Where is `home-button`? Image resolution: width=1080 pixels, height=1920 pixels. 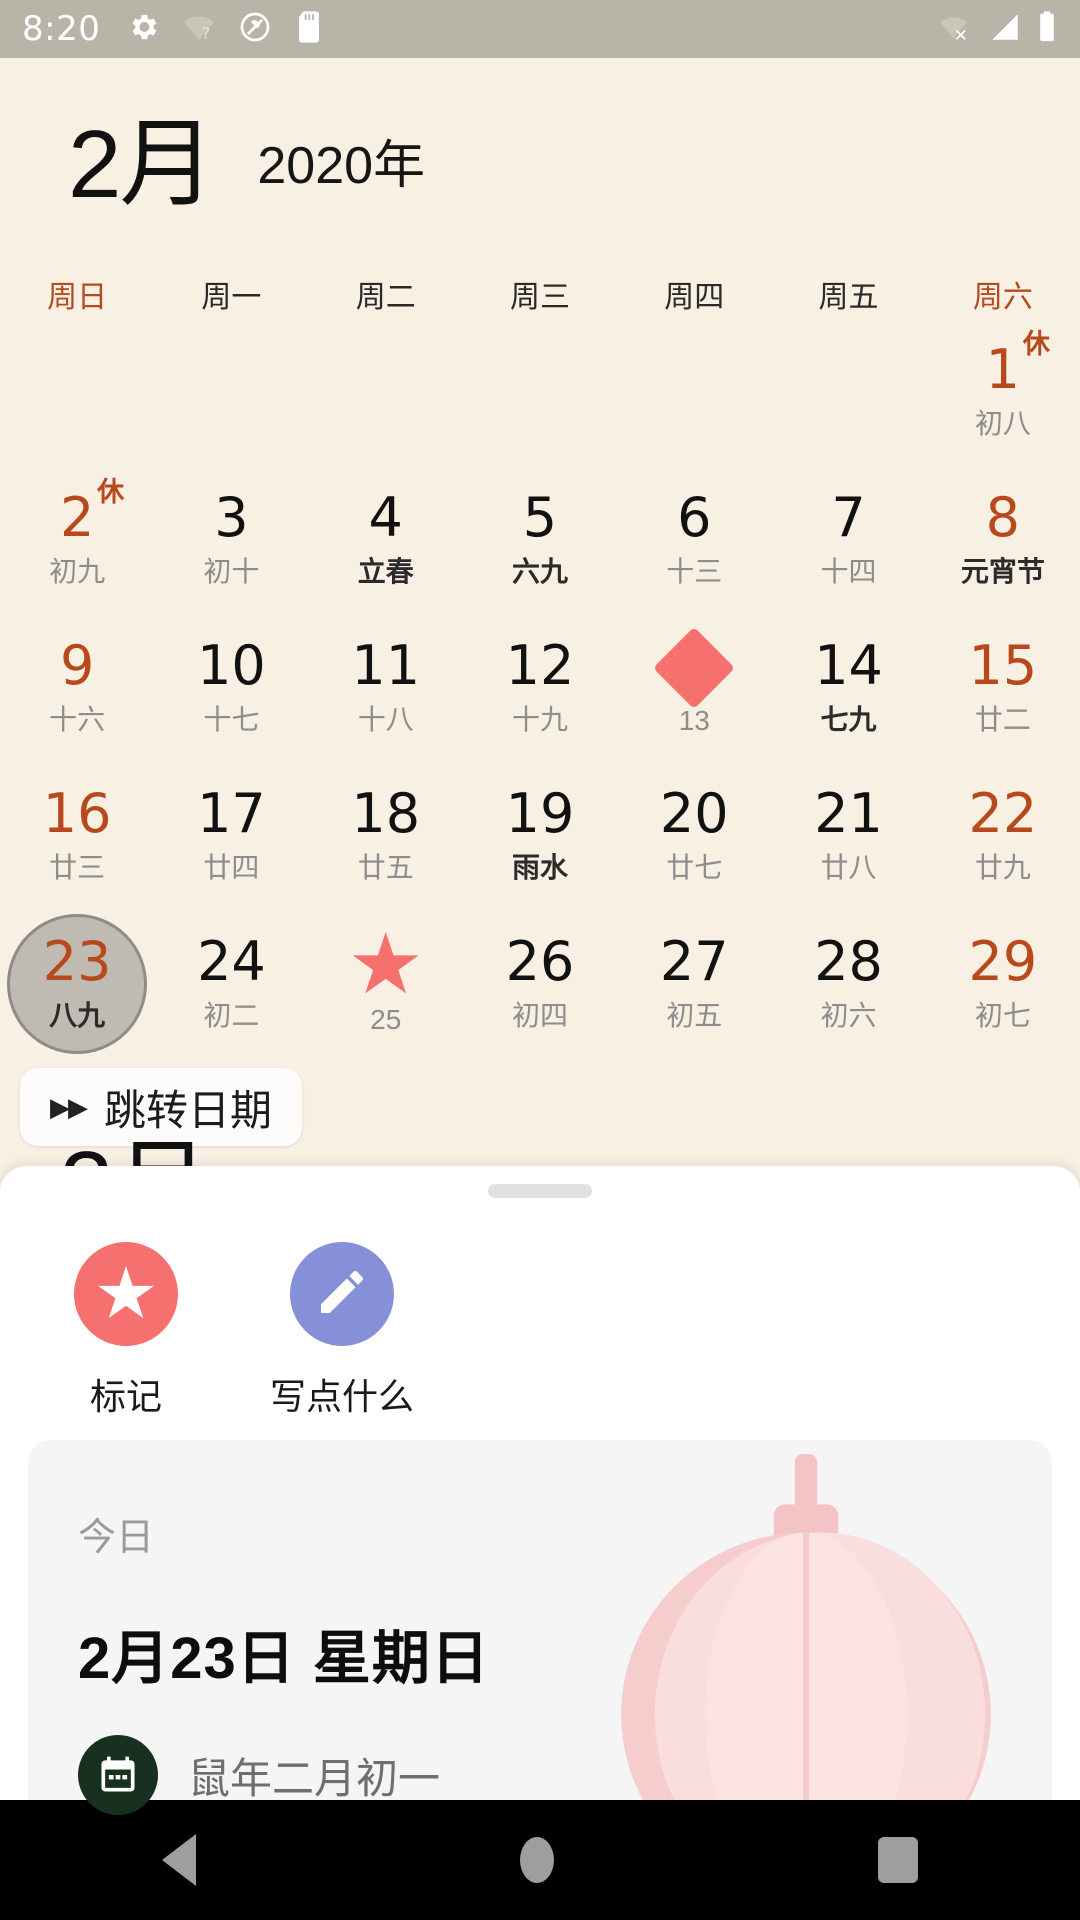 home-button is located at coordinates (537, 1860).